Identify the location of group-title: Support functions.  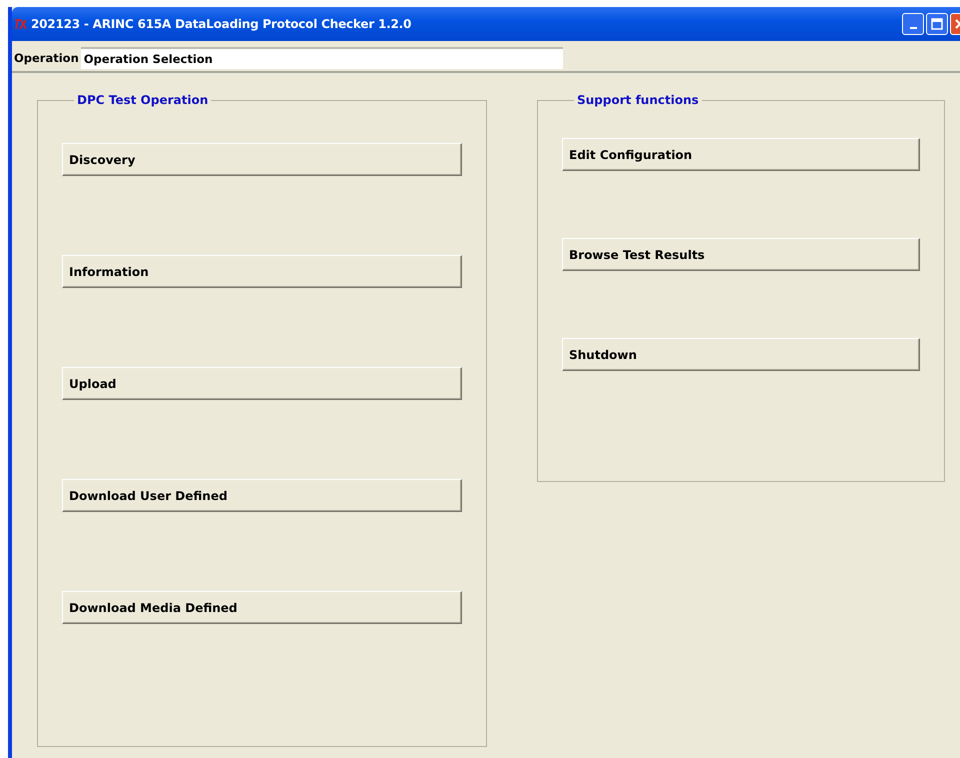
(638, 100).